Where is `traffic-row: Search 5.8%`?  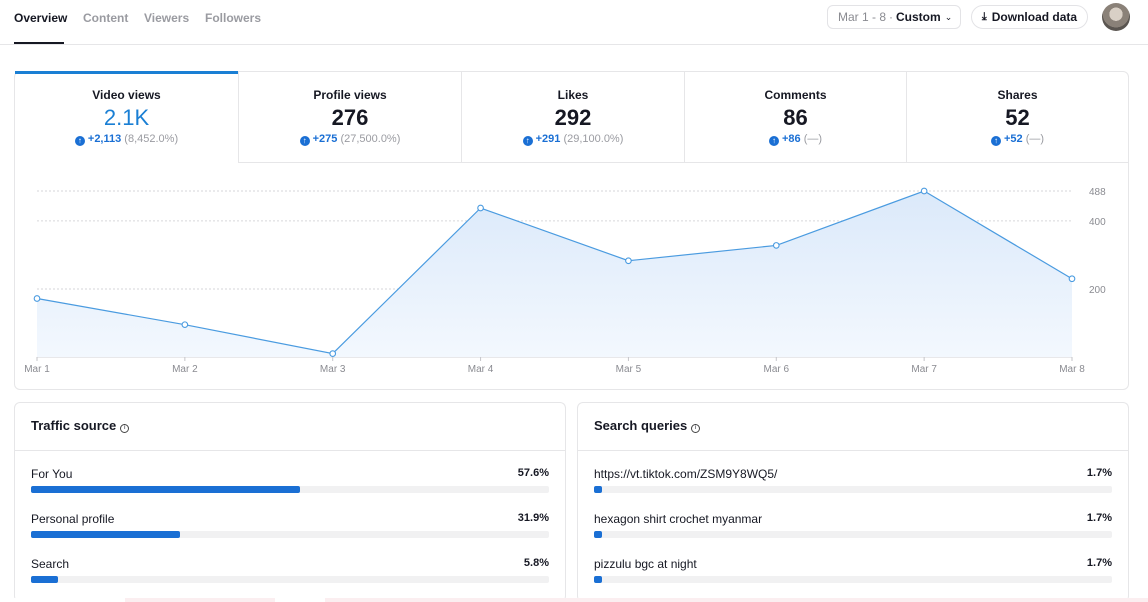 traffic-row: Search 5.8% is located at coordinates (290, 577).